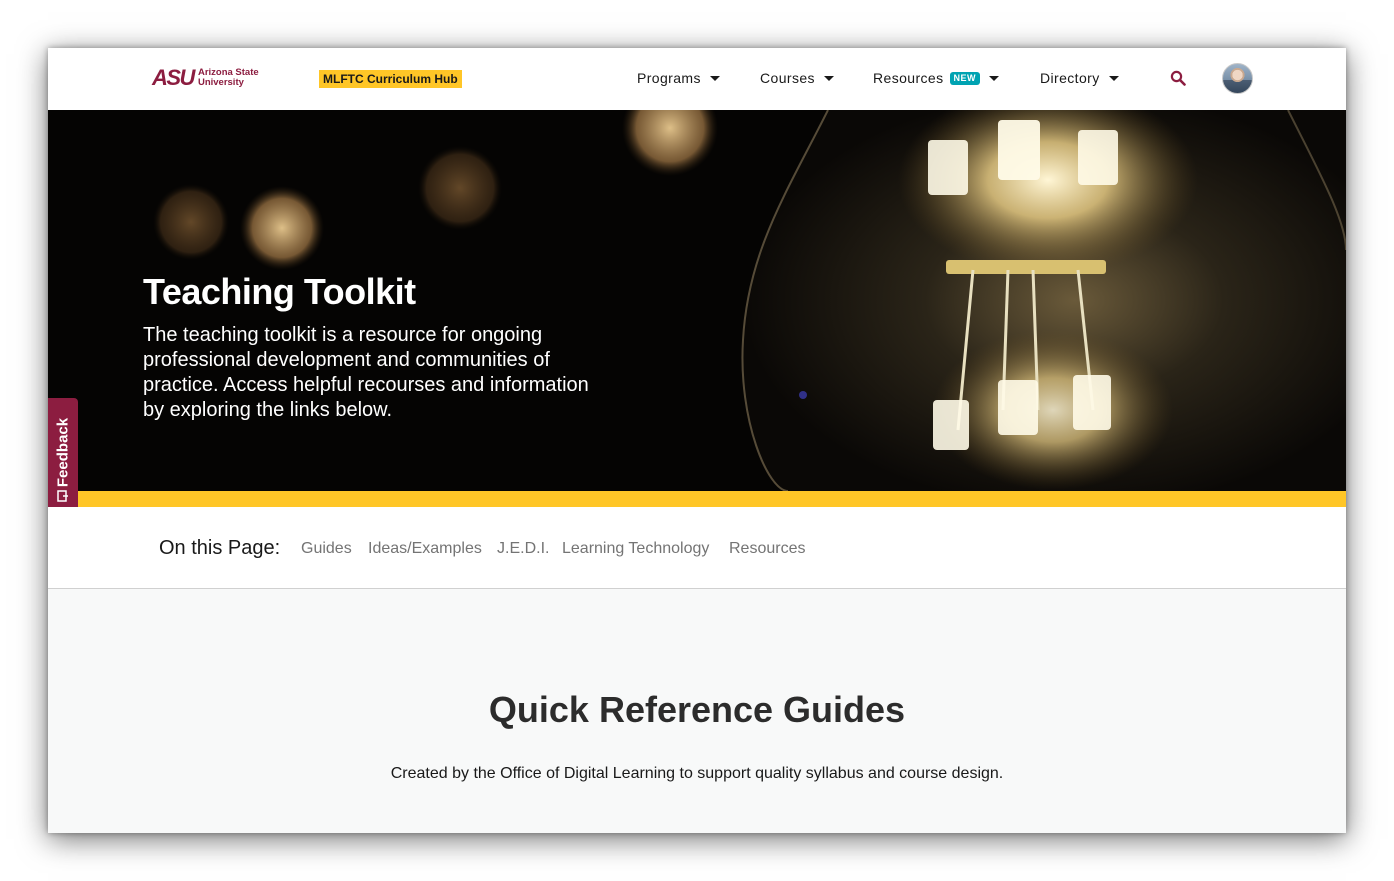  Describe the element at coordinates (326, 549) in the screenshot. I see `anchor-link-guides: Guides` at that location.